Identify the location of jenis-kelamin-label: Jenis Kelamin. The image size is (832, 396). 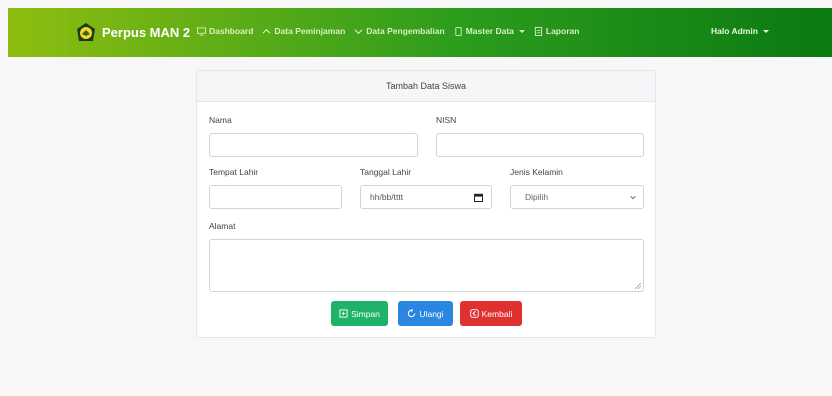
(536, 172).